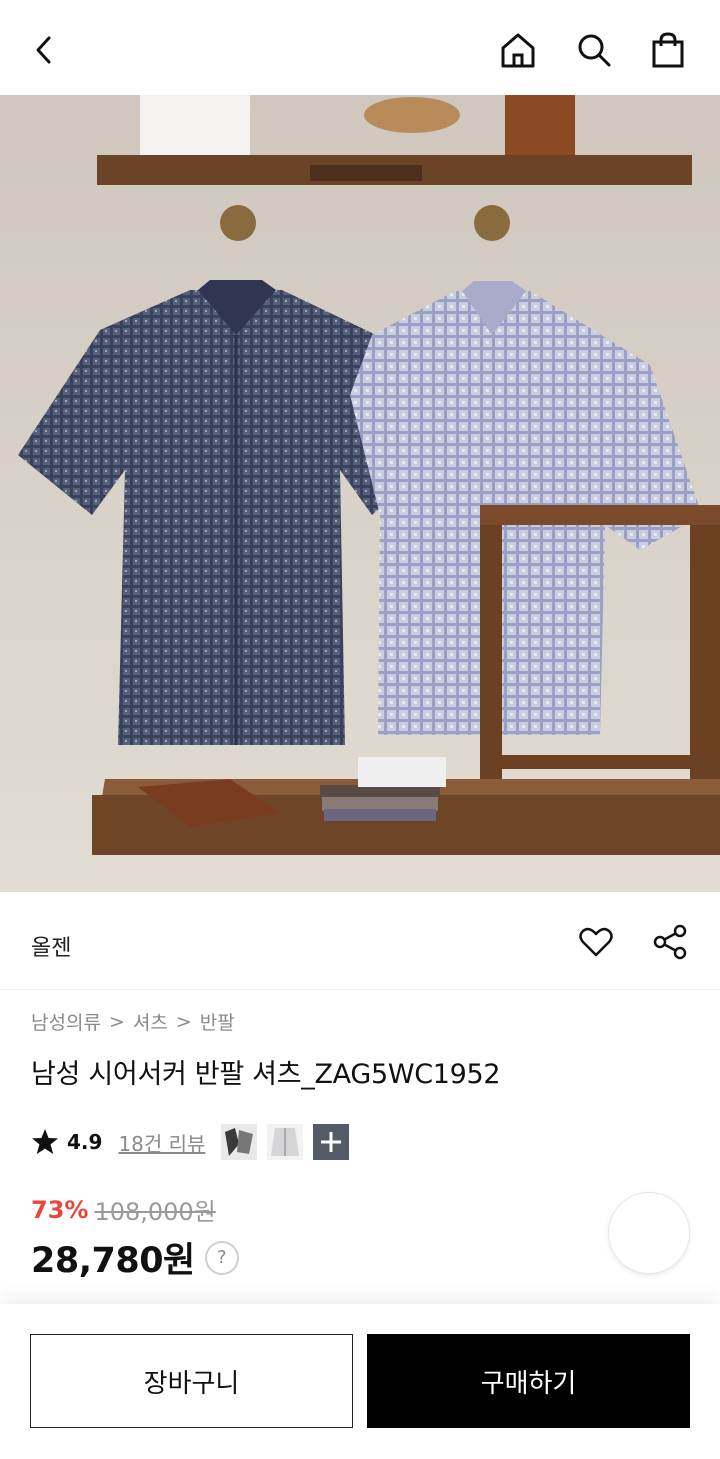 This screenshot has width=720, height=1459. What do you see at coordinates (360, 941) in the screenshot?
I see `brand-row: 올젠` at bounding box center [360, 941].